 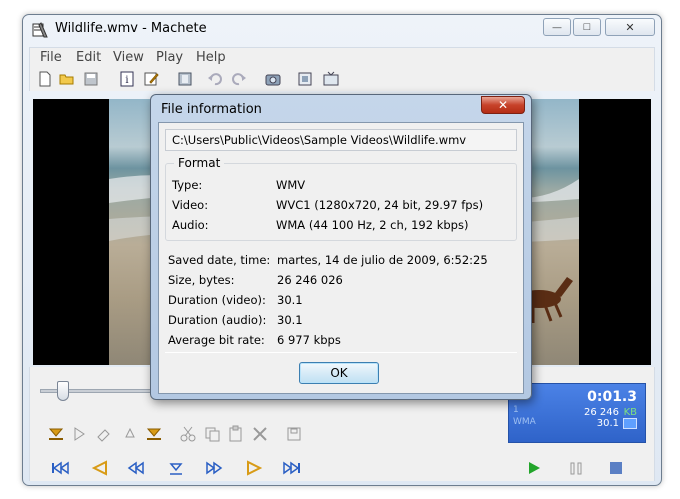 I want to click on previous-frame-icon, so click(x=136, y=468).